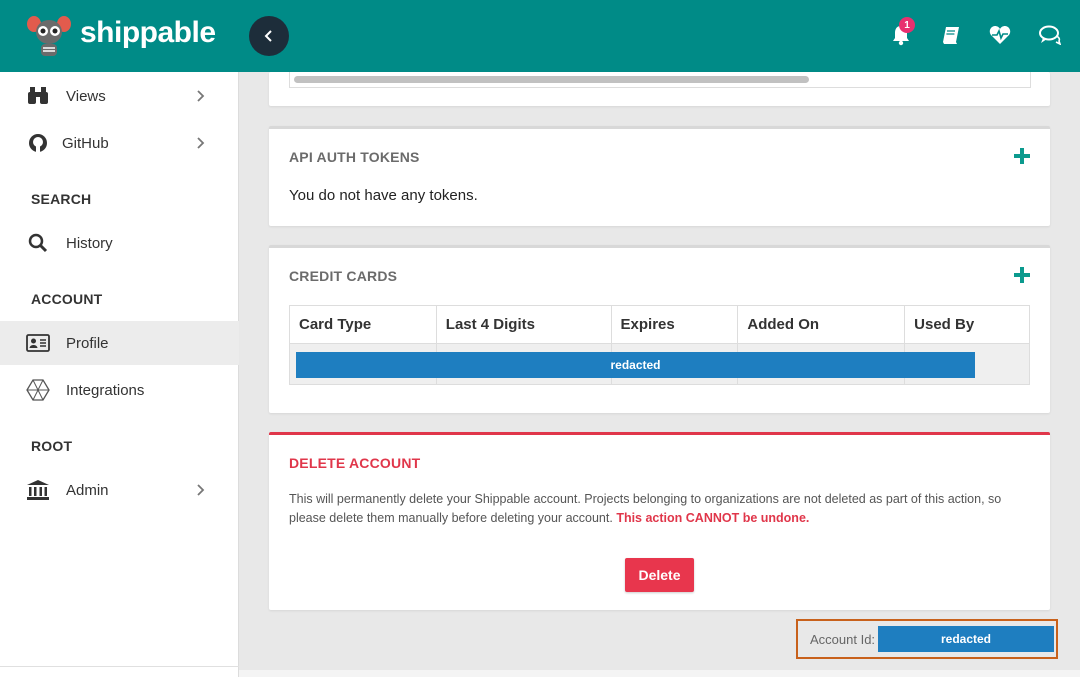 The height and width of the screenshot is (677, 1080). I want to click on account-id-box: Account Id: redacted, so click(927, 639).